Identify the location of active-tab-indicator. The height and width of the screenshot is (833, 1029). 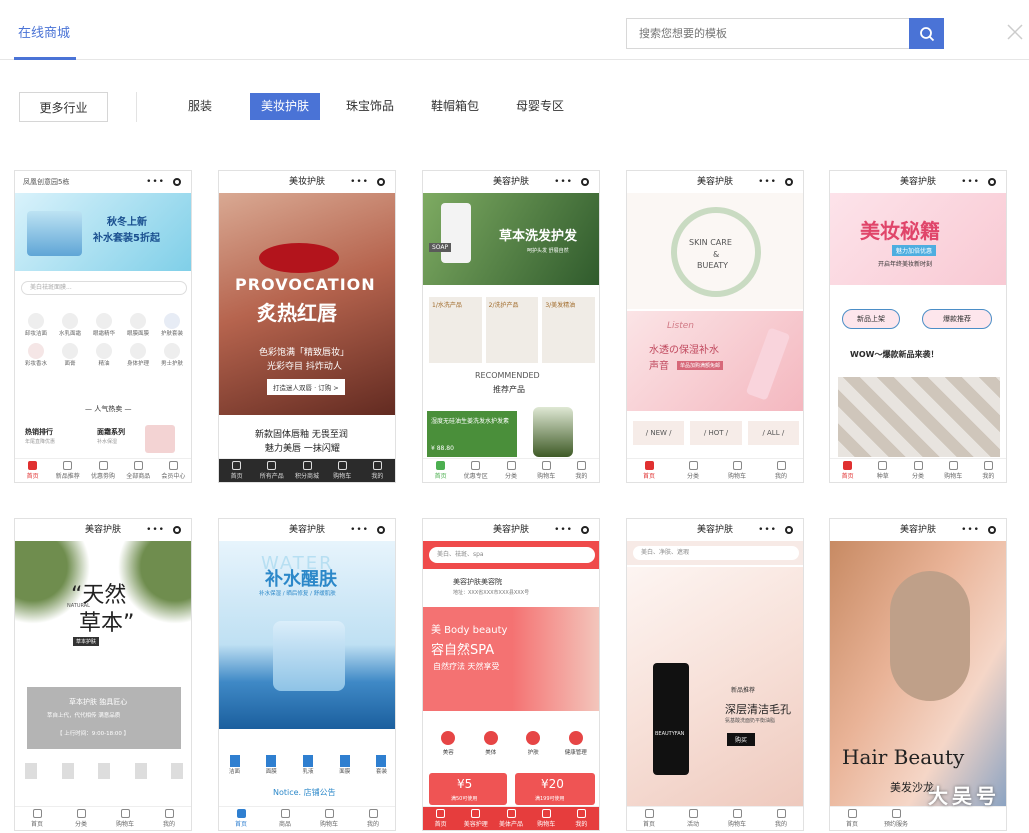
(45, 58).